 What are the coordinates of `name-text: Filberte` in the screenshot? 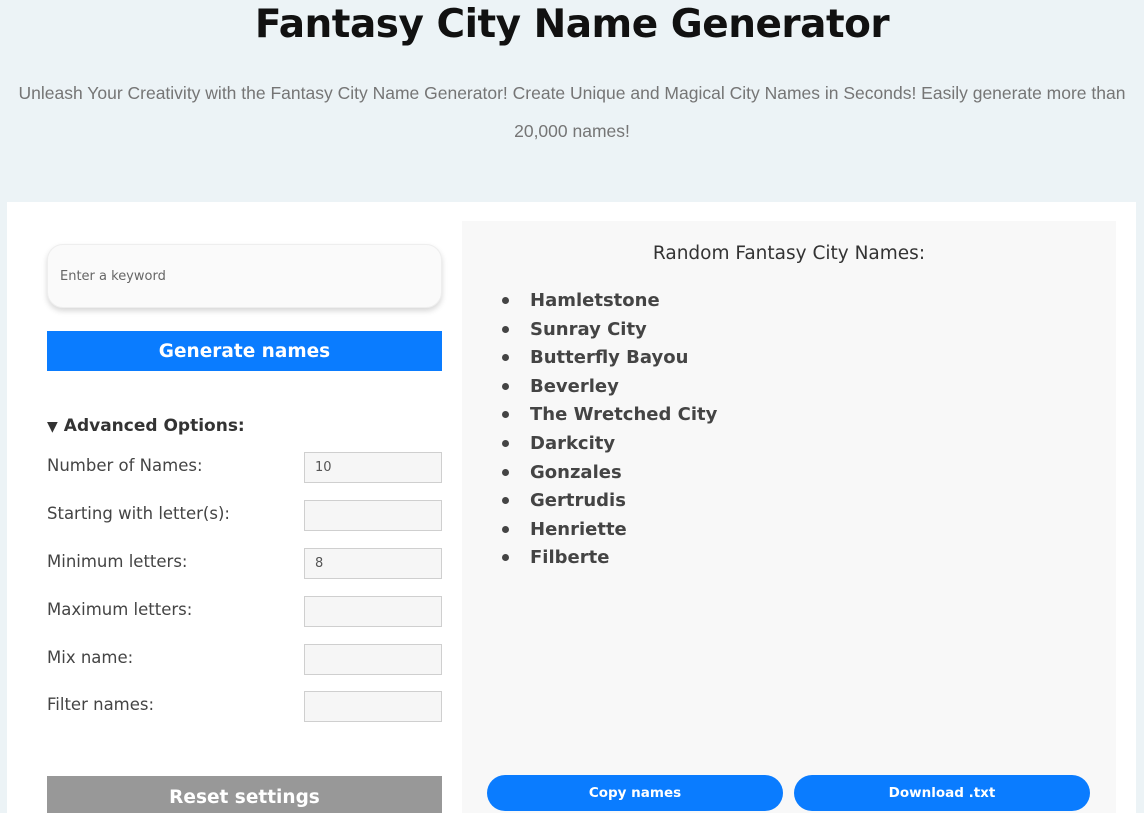 It's located at (570, 558).